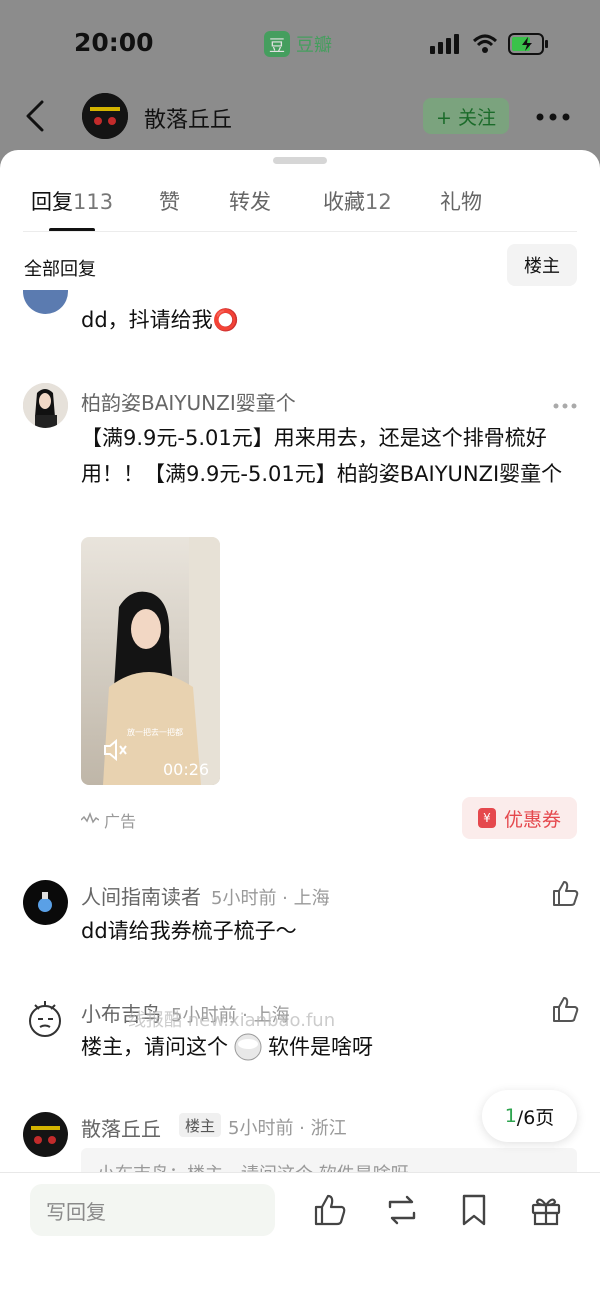  Describe the element at coordinates (188, 401) in the screenshot. I see `commenter-name: 柏韵姿BAIYUNZI婴童个` at that location.